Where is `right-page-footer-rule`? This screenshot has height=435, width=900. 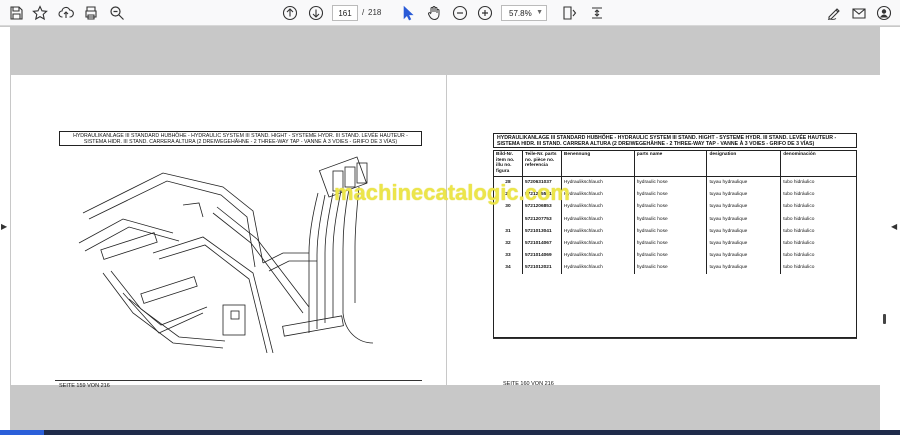 right-page-footer-rule is located at coordinates (675, 338).